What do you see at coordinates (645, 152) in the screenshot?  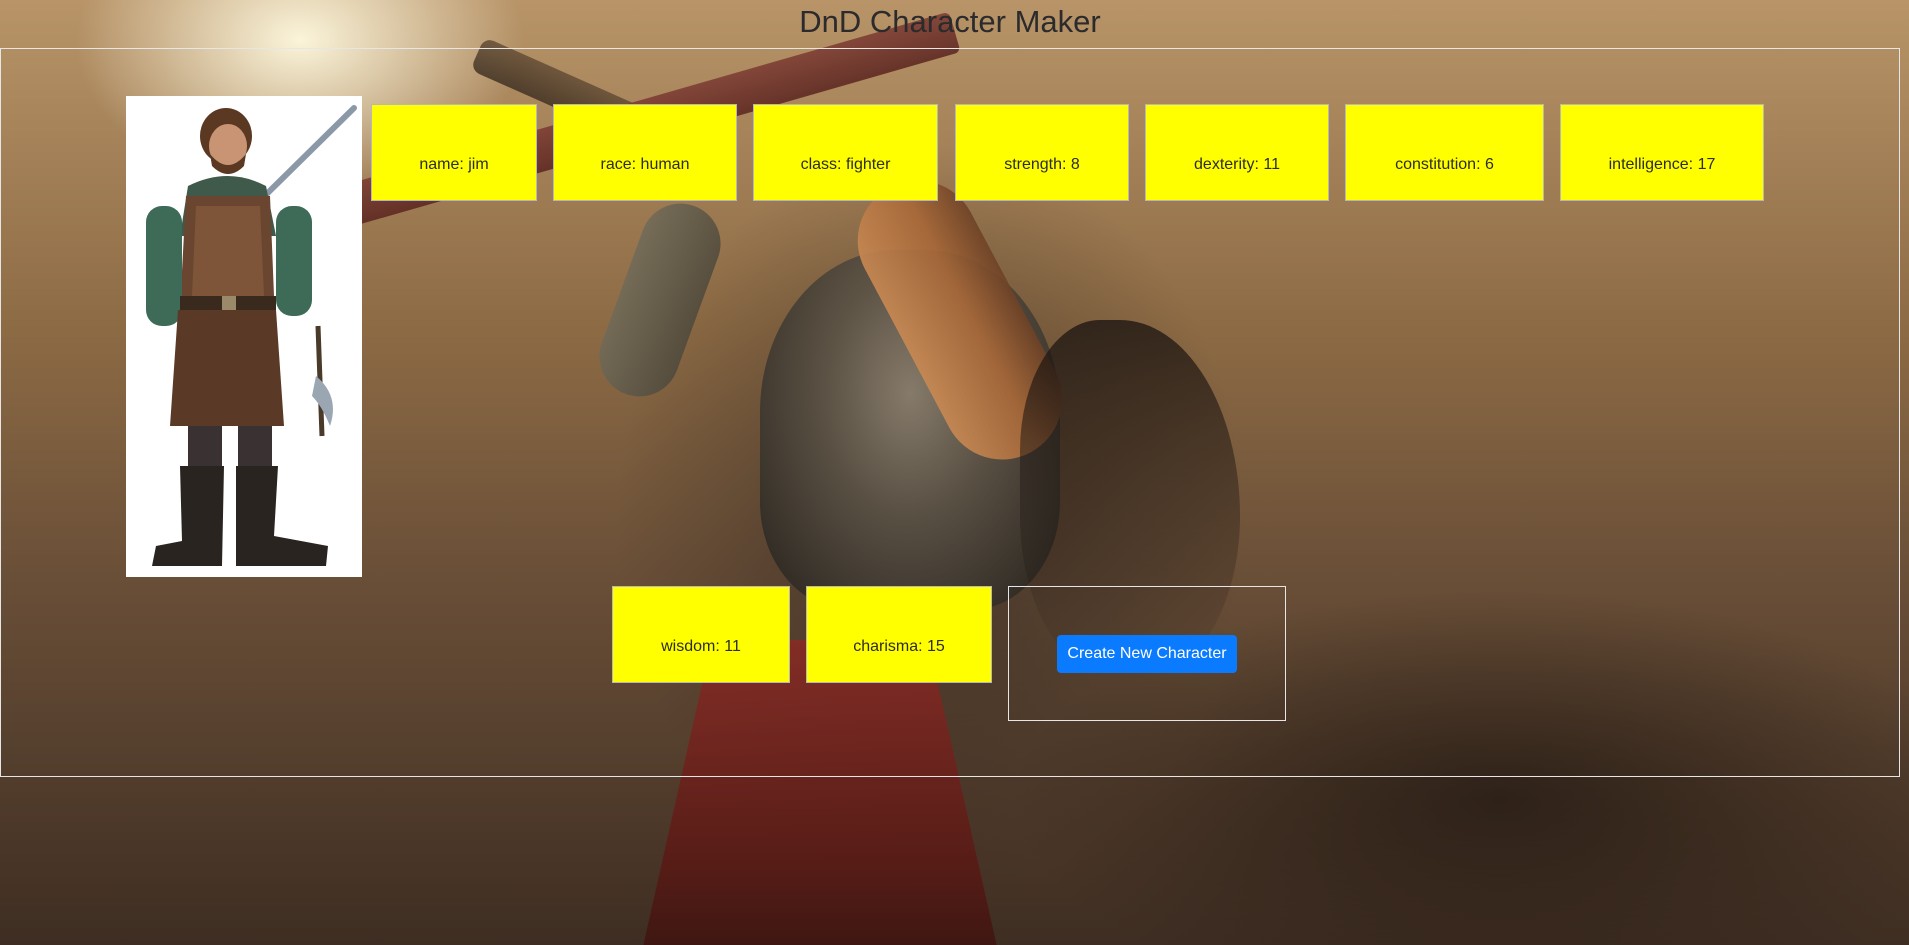 I see `stat-race: race: human` at bounding box center [645, 152].